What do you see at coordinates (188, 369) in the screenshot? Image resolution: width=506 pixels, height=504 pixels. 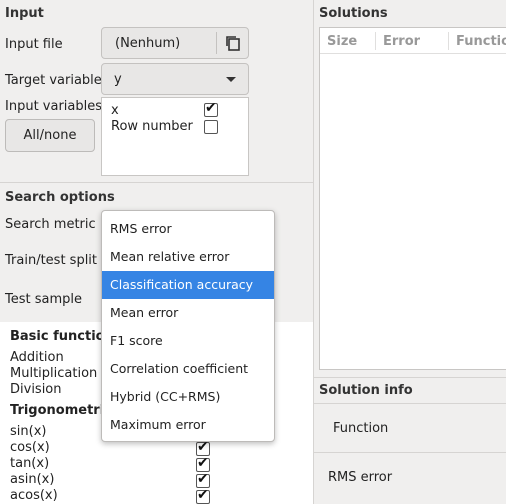 I see `metric-option-correlation-coefficient: Correlation coefficient` at bounding box center [188, 369].